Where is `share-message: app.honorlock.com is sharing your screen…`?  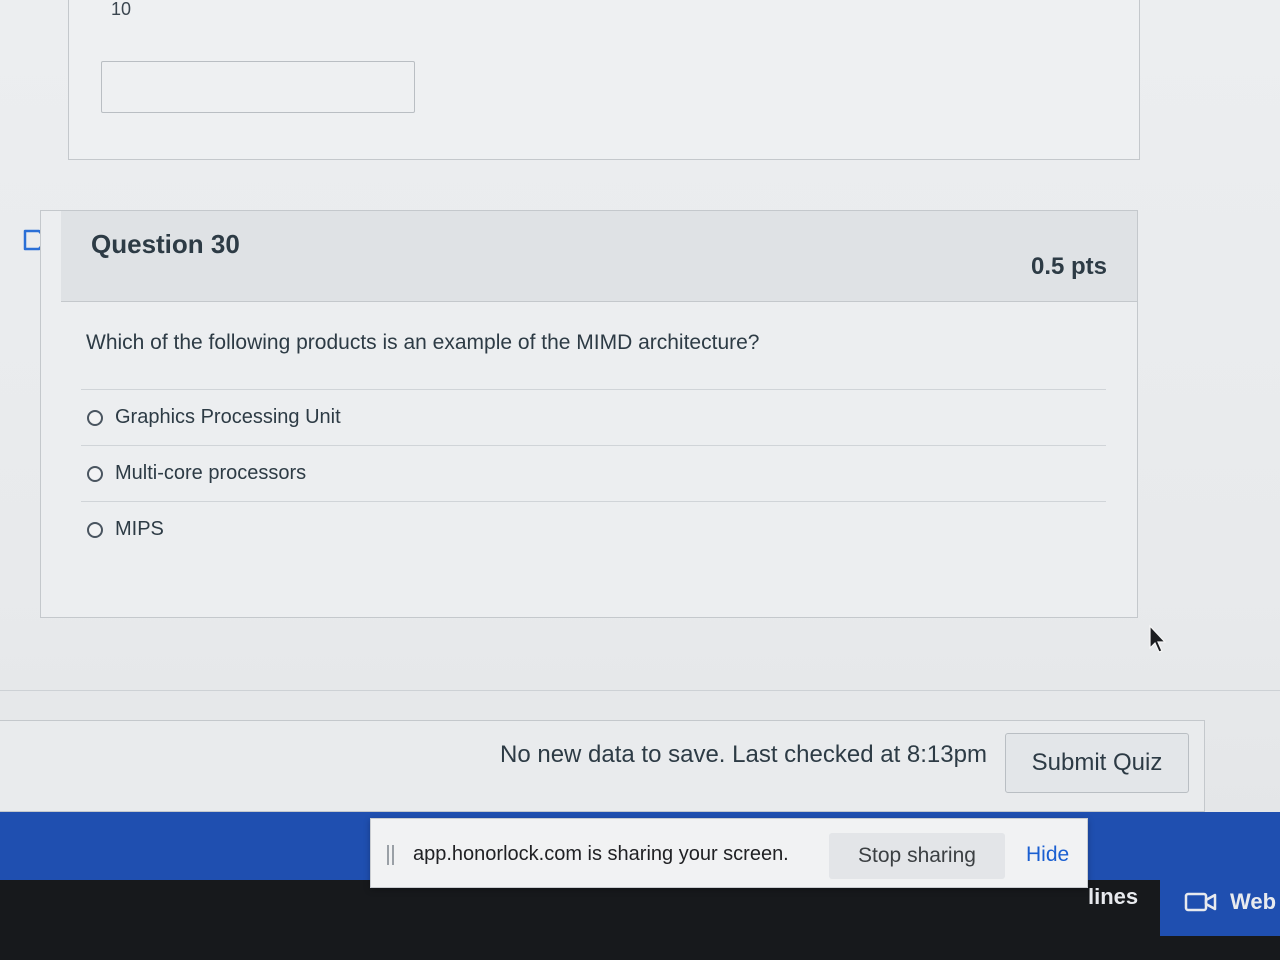 share-message: app.honorlock.com is sharing your screen… is located at coordinates (601, 854).